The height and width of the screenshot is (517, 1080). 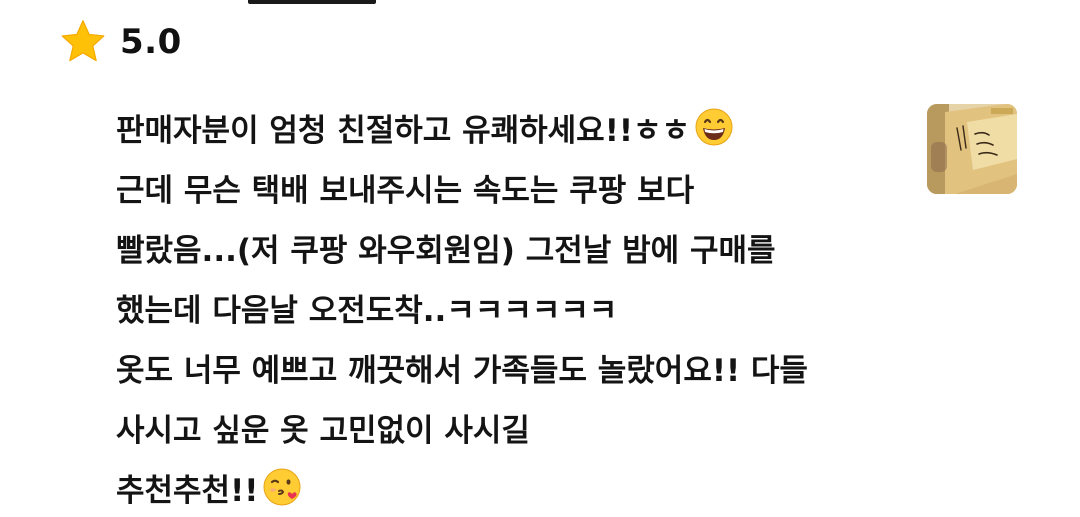 What do you see at coordinates (403, 130) in the screenshot?
I see `review-line-text: 판매자분이 엄청 친절하고 유쾌하세요!!ㅎㅎ` at bounding box center [403, 130].